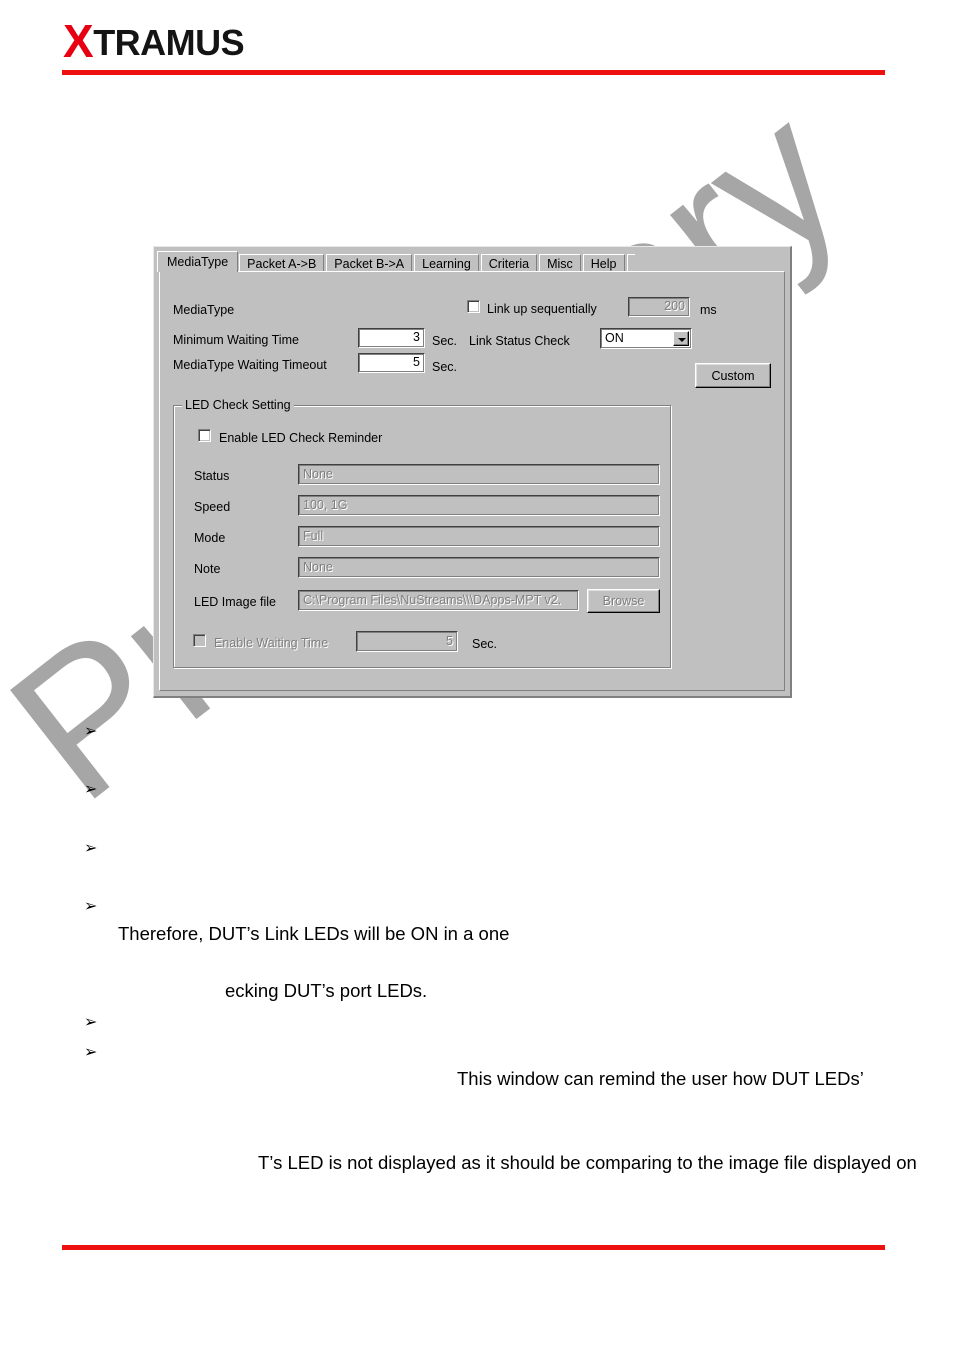 The height and width of the screenshot is (1350, 954). I want to click on body-paragraph: ecking DUT’s port LEDs., so click(326, 990).